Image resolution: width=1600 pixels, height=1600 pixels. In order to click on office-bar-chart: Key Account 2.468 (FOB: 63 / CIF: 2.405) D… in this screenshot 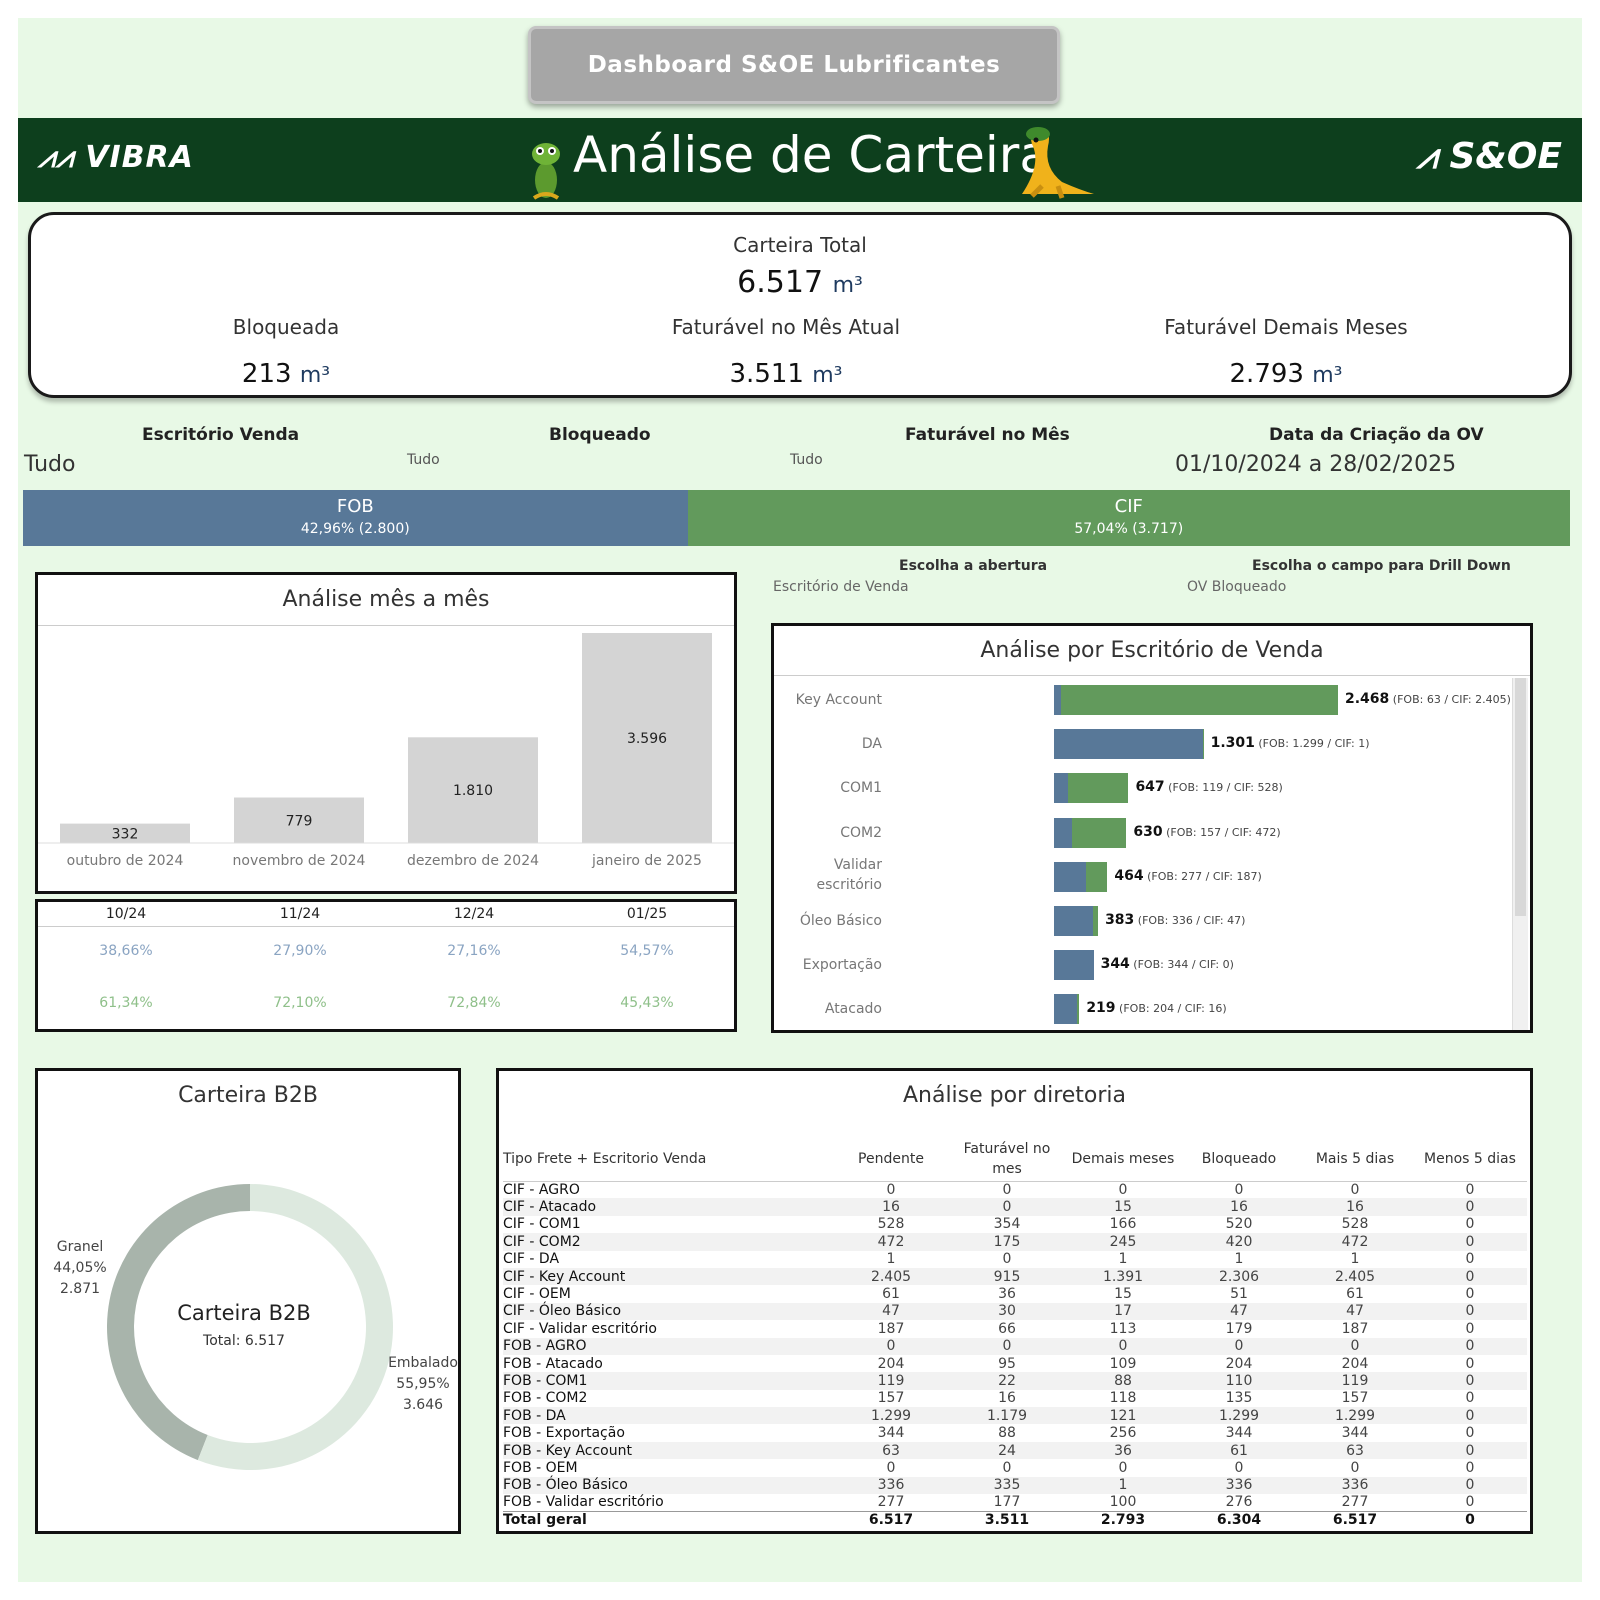, I will do `click(1144, 854)`.